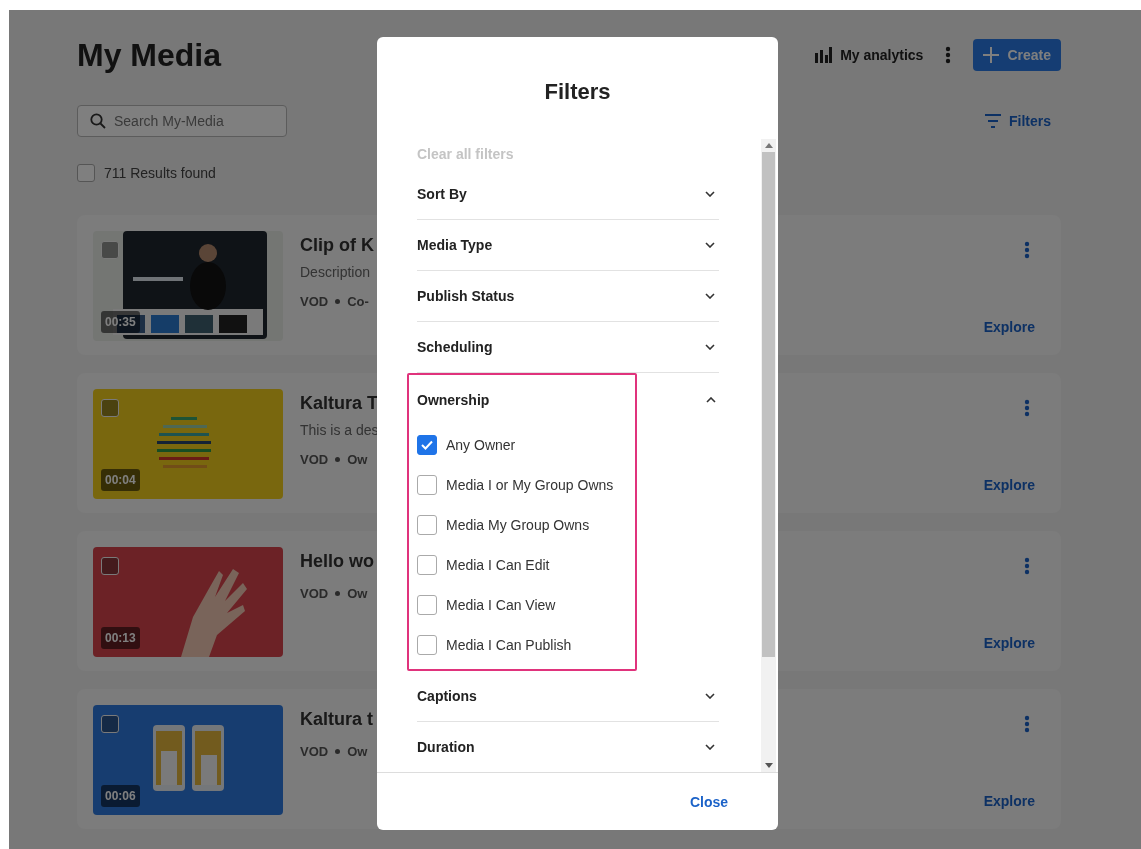 The image size is (1141, 849). What do you see at coordinates (509, 645) in the screenshot?
I see `option-label: Media I Can Publish` at bounding box center [509, 645].